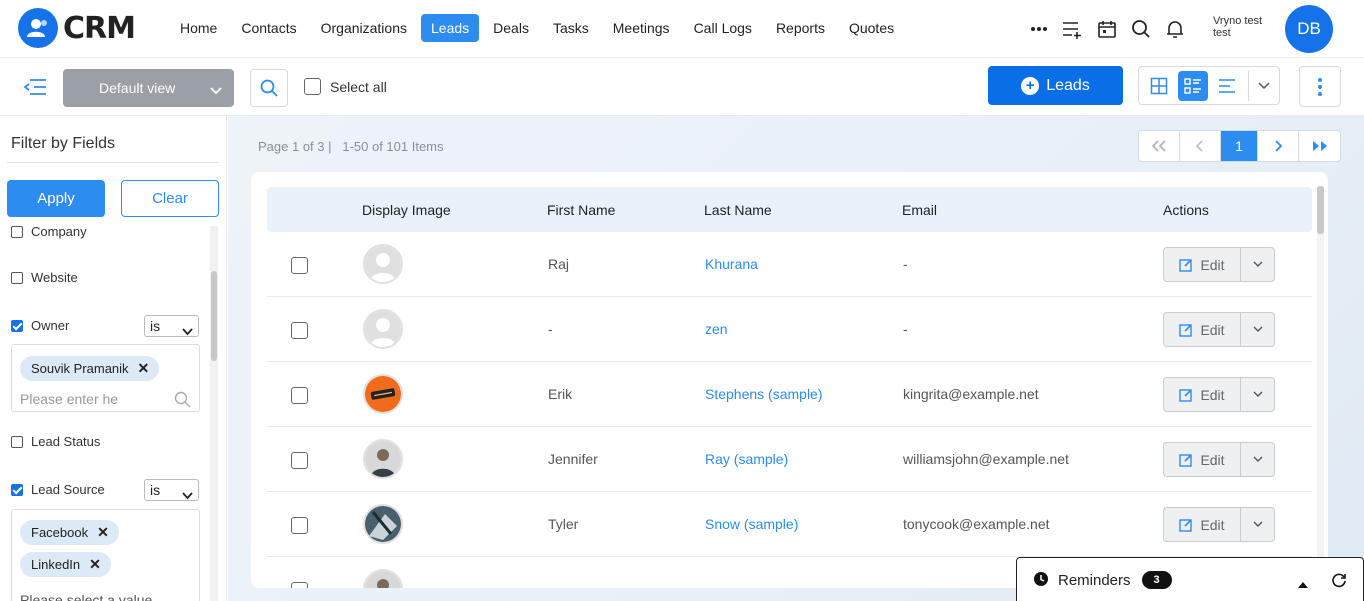 Image resolution: width=1364 pixels, height=601 pixels. What do you see at coordinates (198, 28) in the screenshot?
I see `nav-item-home: Home` at bounding box center [198, 28].